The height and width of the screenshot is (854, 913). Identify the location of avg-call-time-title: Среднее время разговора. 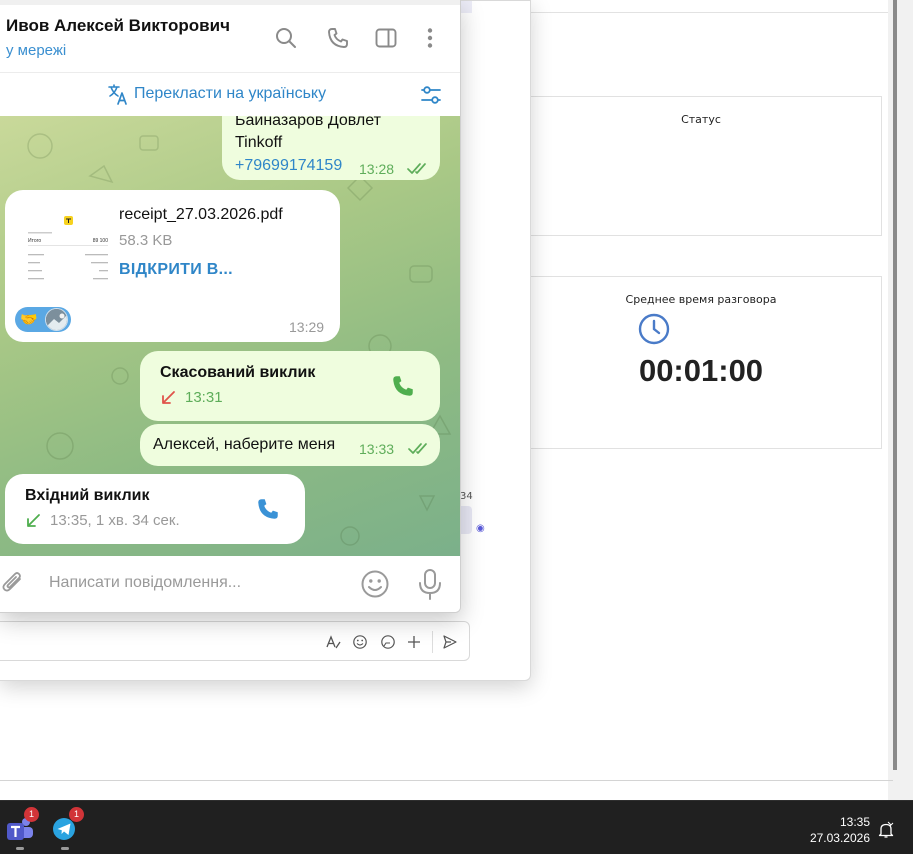
(701, 299).